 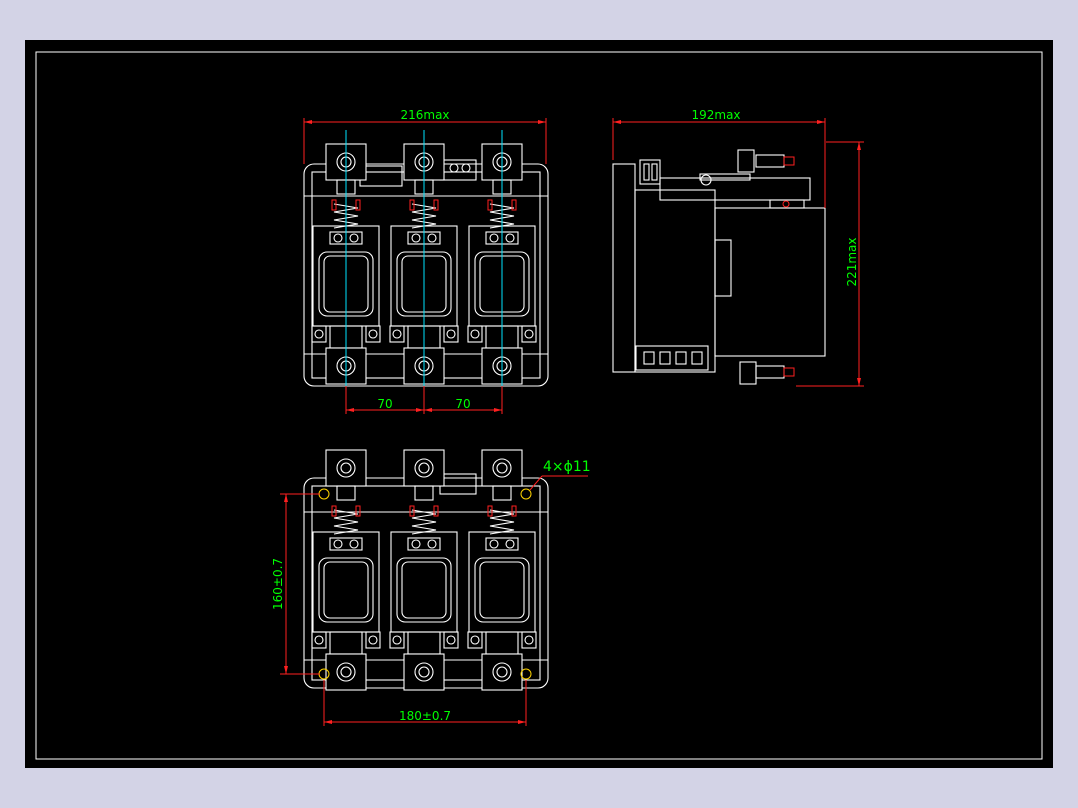 I want to click on bottom-view: 4×ϕ11 160±0.7 180±0.7, so click(x=431, y=587).